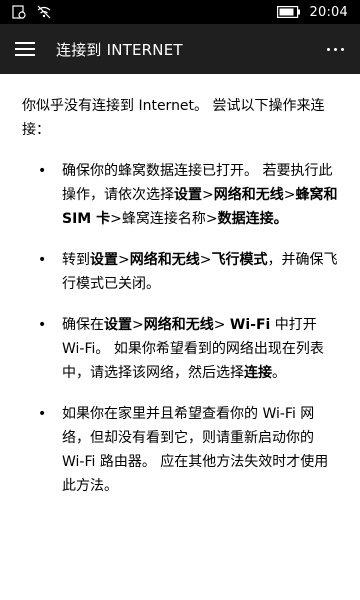 Image resolution: width=360 pixels, height=600 pixels. I want to click on battery-icon, so click(288, 12).